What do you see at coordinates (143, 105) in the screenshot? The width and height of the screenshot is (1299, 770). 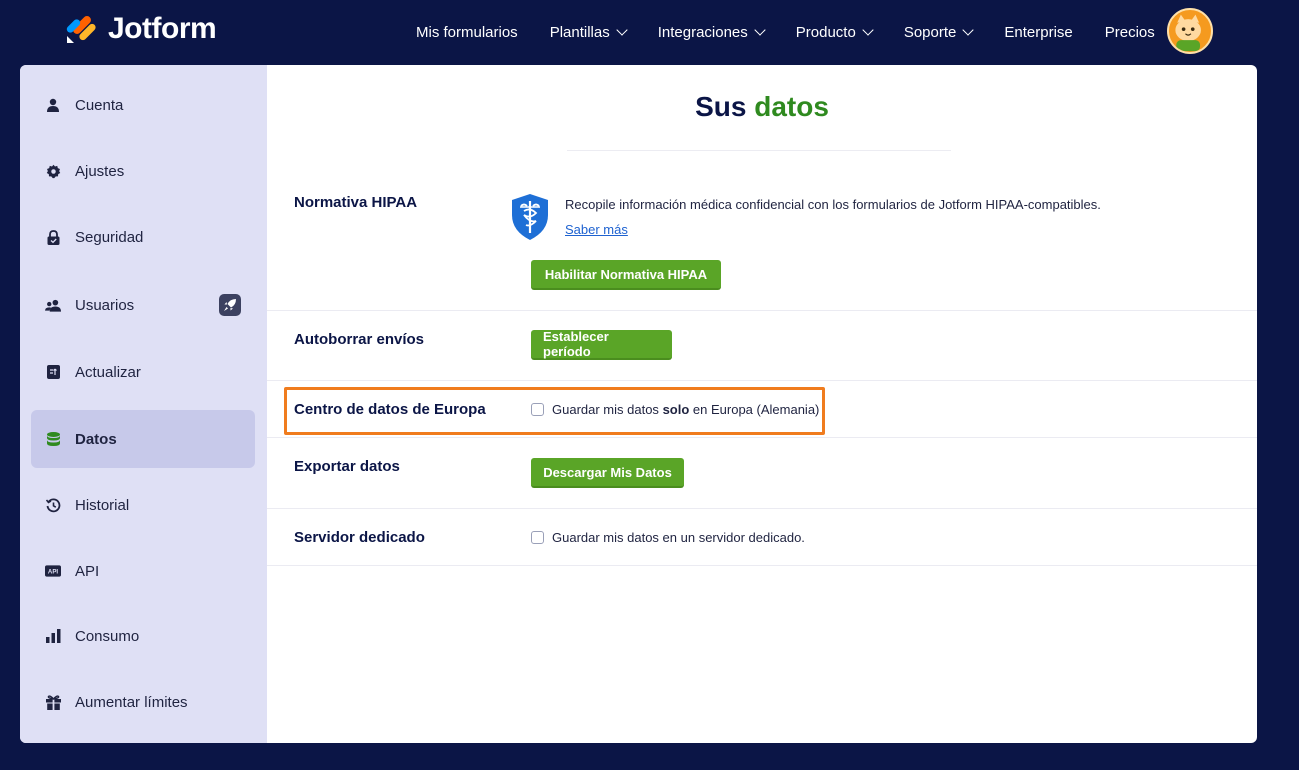 I see `sidebar-item-cuenta: Cuenta` at bounding box center [143, 105].